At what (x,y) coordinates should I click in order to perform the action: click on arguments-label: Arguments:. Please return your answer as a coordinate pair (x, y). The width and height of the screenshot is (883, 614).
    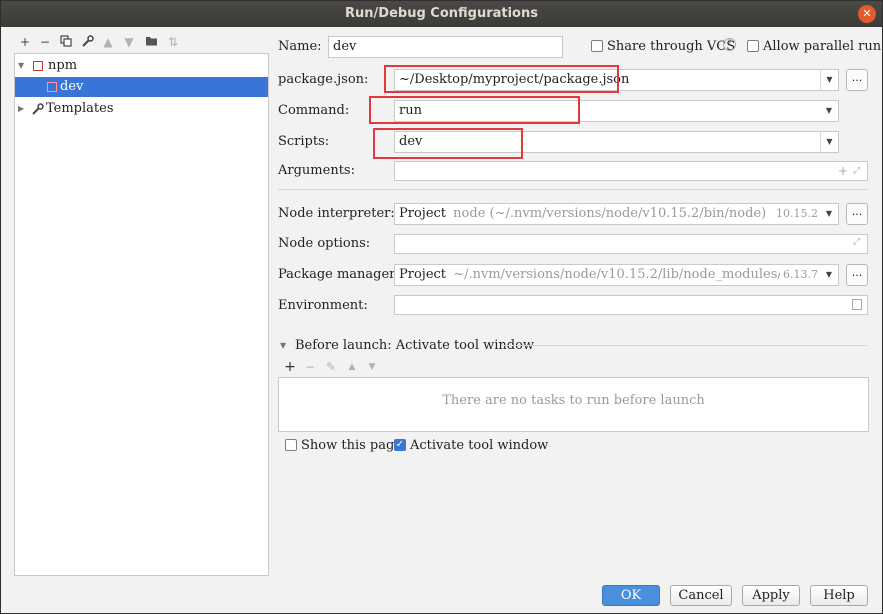
    Looking at the image, I should click on (316, 170).